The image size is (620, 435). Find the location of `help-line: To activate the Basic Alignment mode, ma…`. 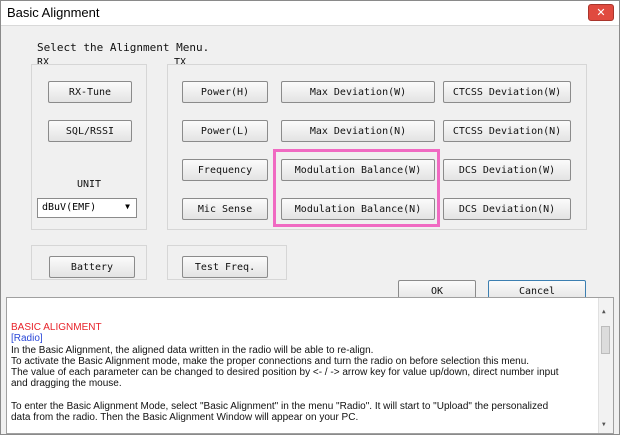

help-line: To activate the Basic Alignment mode, ma… is located at coordinates (270, 361).